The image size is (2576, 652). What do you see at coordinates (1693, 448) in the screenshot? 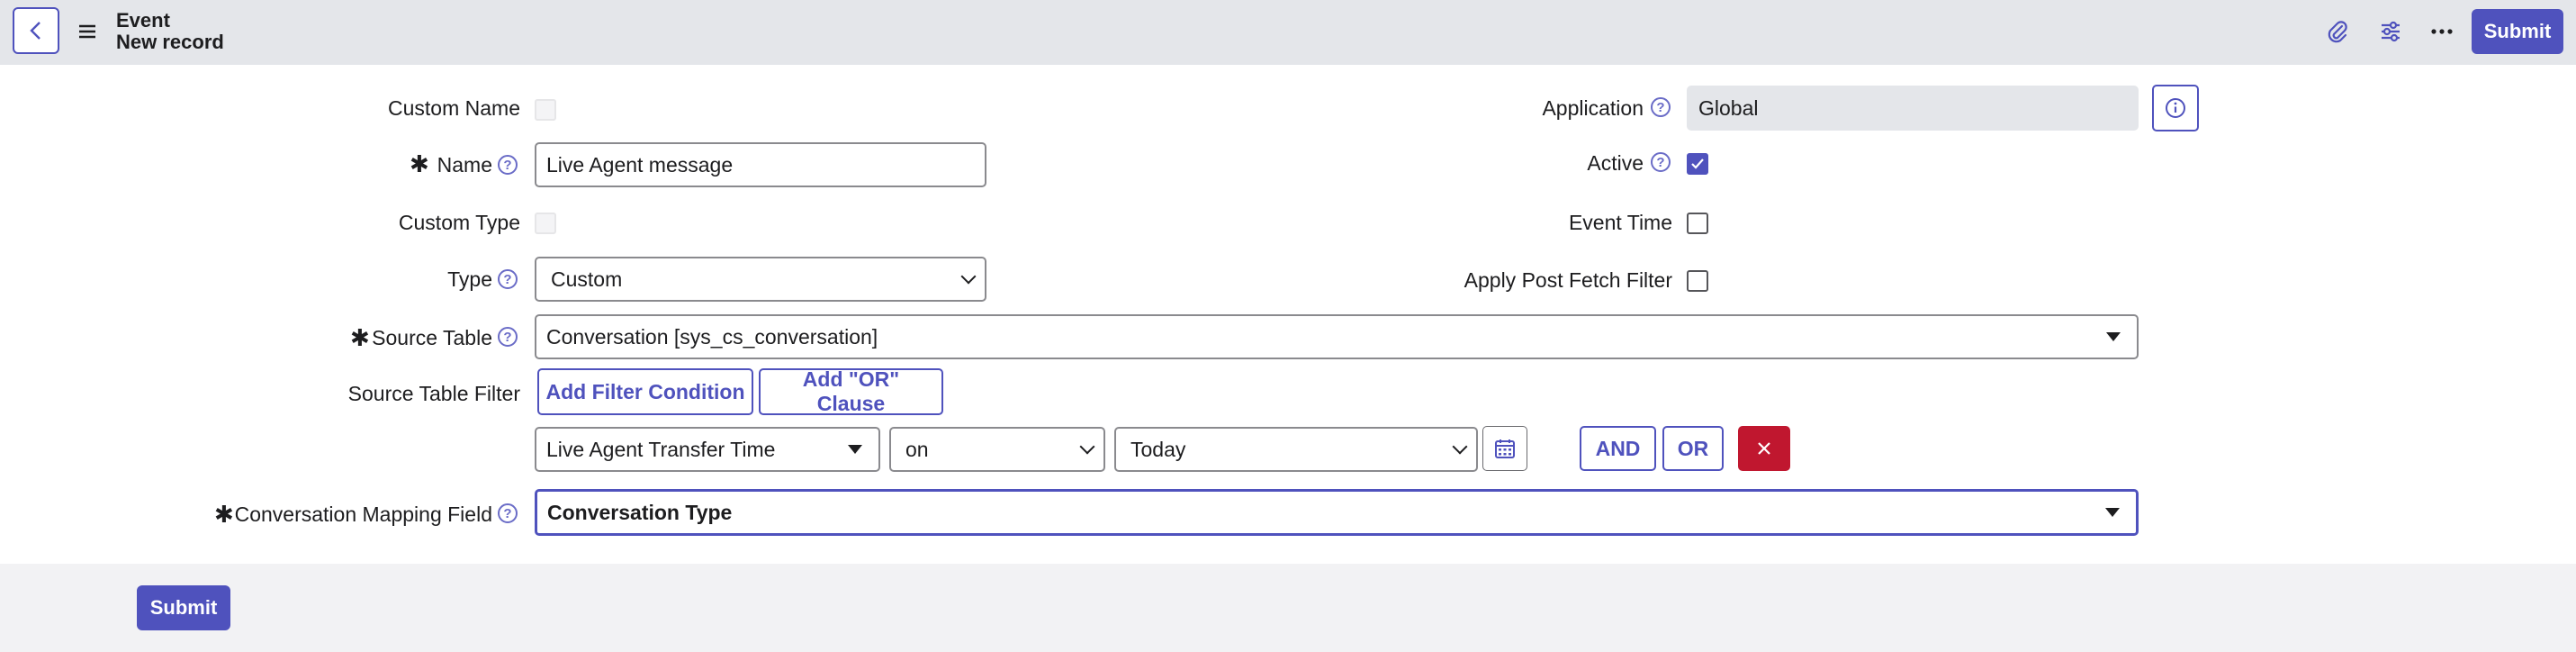
I see `or-button: OR` at bounding box center [1693, 448].